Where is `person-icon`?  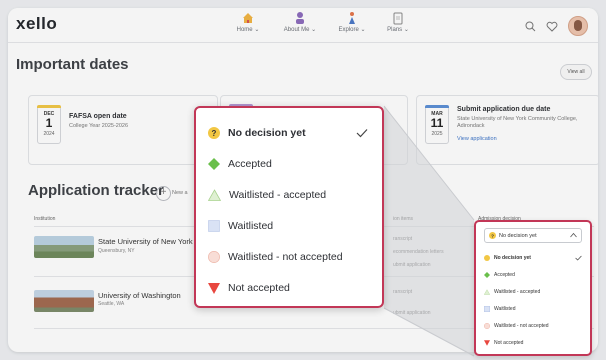
person-icon is located at coordinates (300, 18).